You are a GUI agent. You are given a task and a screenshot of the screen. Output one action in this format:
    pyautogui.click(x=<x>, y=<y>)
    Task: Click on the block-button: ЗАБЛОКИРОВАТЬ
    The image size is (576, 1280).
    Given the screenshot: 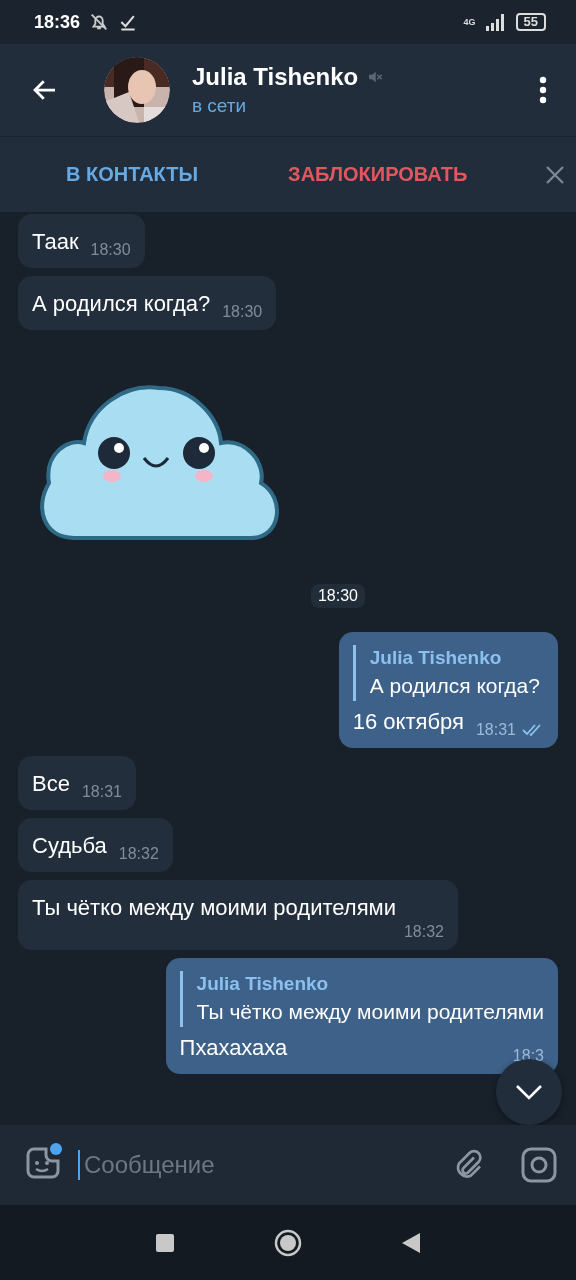 What is the action you would take?
    pyautogui.click(x=378, y=174)
    